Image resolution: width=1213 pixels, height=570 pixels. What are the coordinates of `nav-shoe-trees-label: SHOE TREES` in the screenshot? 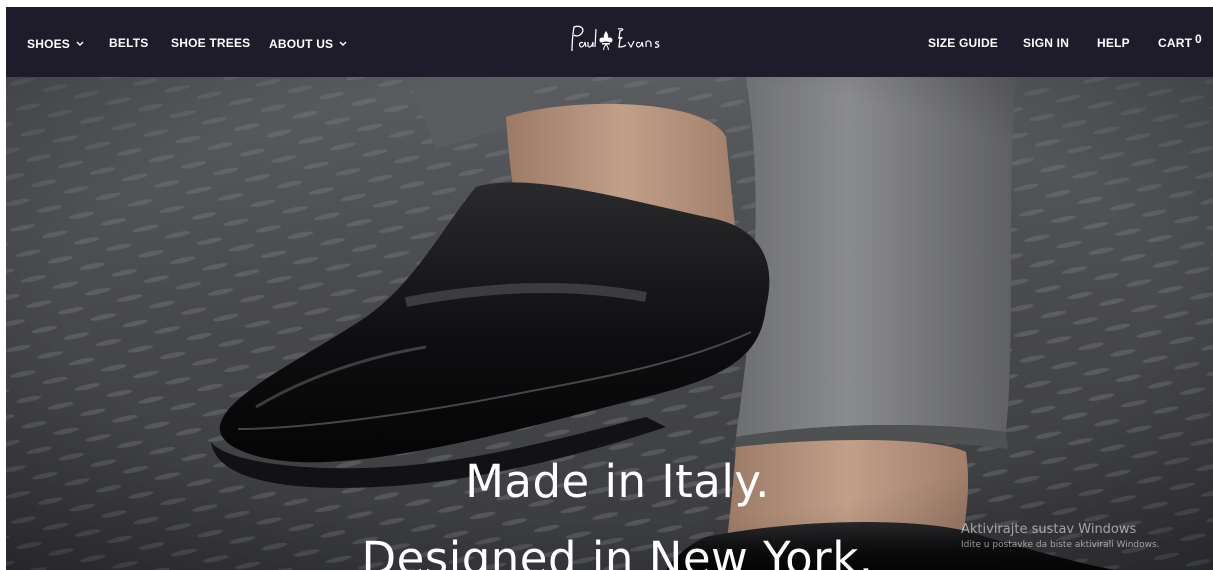 It's located at (211, 43).